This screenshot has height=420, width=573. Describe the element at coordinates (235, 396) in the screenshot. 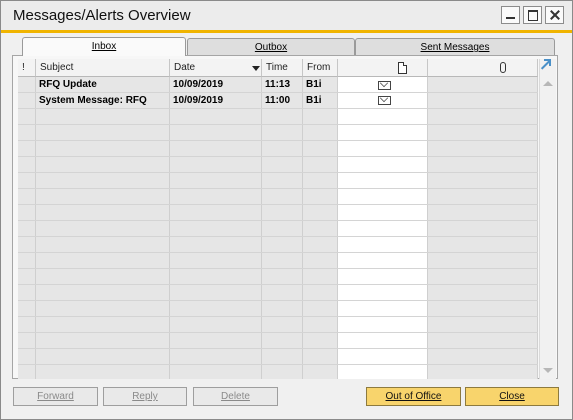

I see `delete-button: Delete` at that location.